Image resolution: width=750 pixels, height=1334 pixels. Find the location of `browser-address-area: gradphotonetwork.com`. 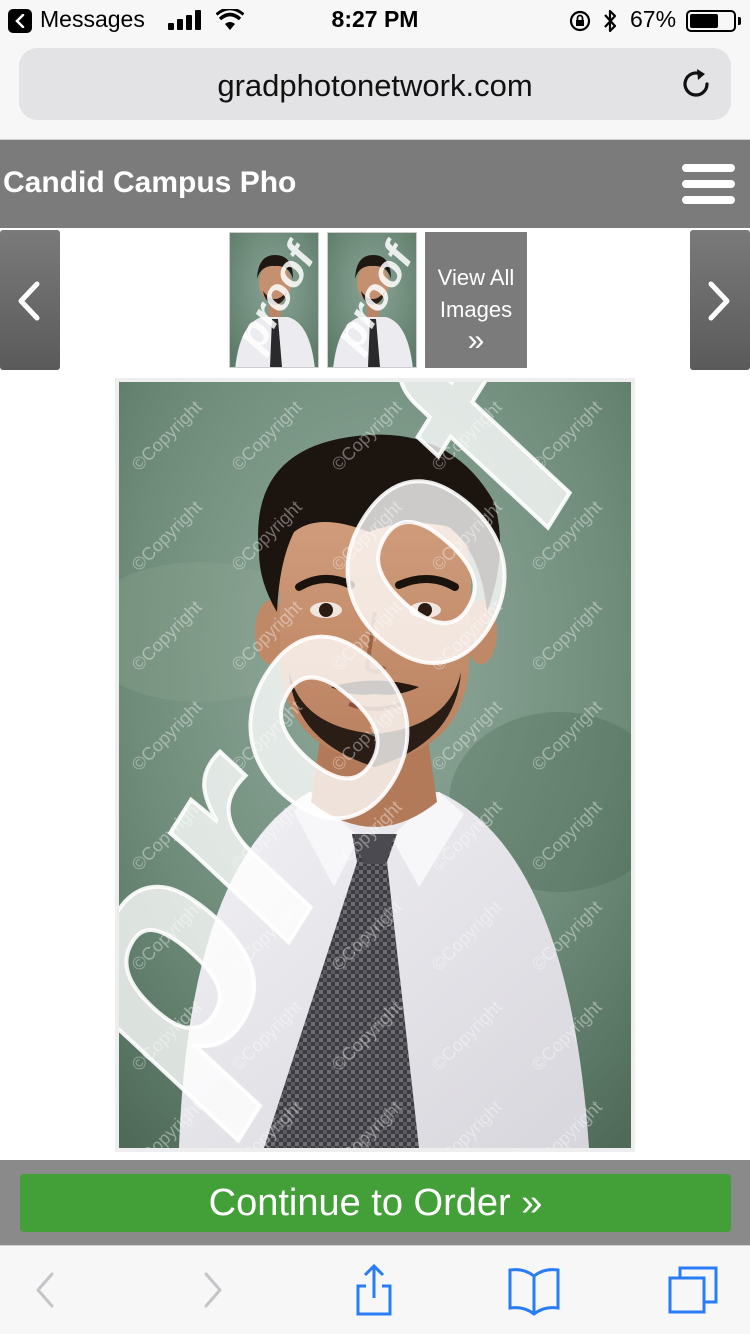

browser-address-area: gradphotonetwork.com is located at coordinates (375, 90).